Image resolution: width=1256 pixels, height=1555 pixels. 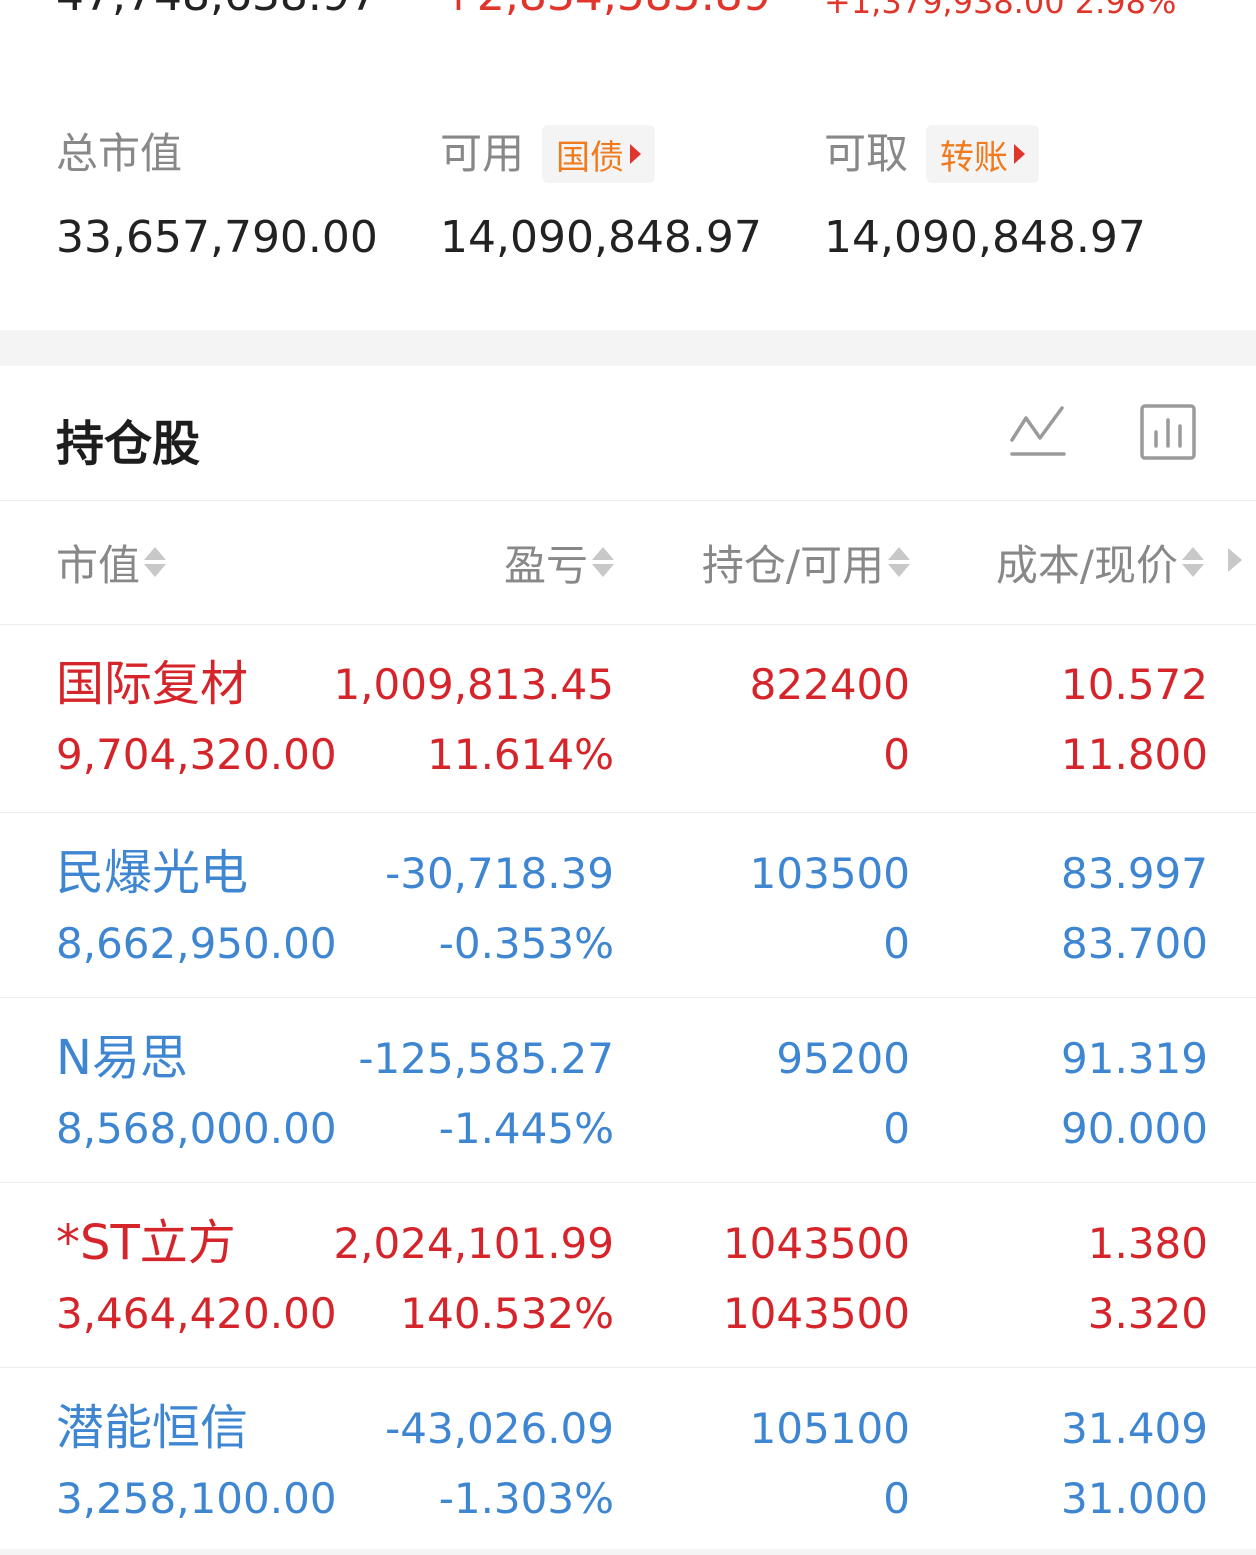 I want to click on cost-price: 83.997, so click(x=1134, y=873).